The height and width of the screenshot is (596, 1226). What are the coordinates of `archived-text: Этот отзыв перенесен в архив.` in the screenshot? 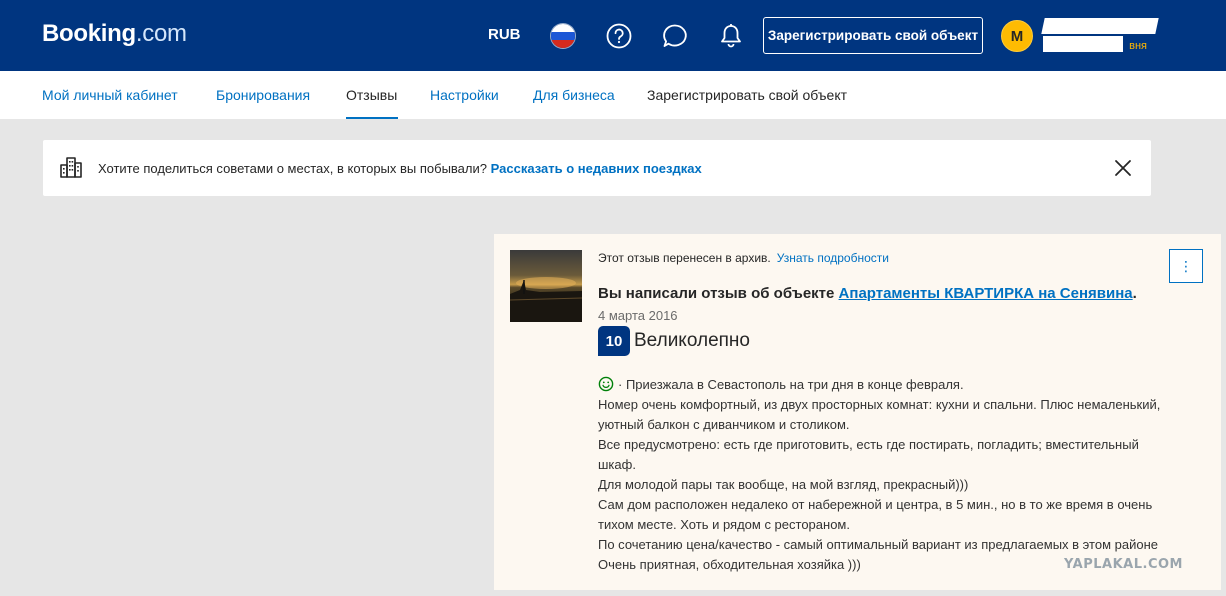 It's located at (684, 258).